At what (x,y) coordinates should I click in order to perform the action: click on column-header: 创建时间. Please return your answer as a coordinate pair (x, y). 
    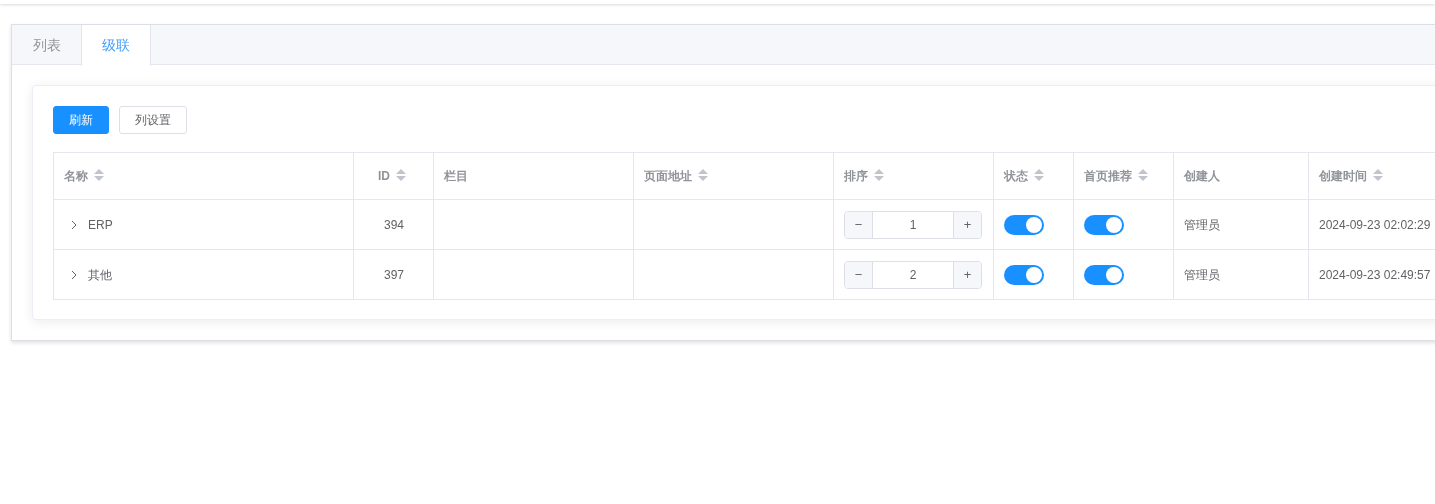
    Looking at the image, I should click on (1343, 176).